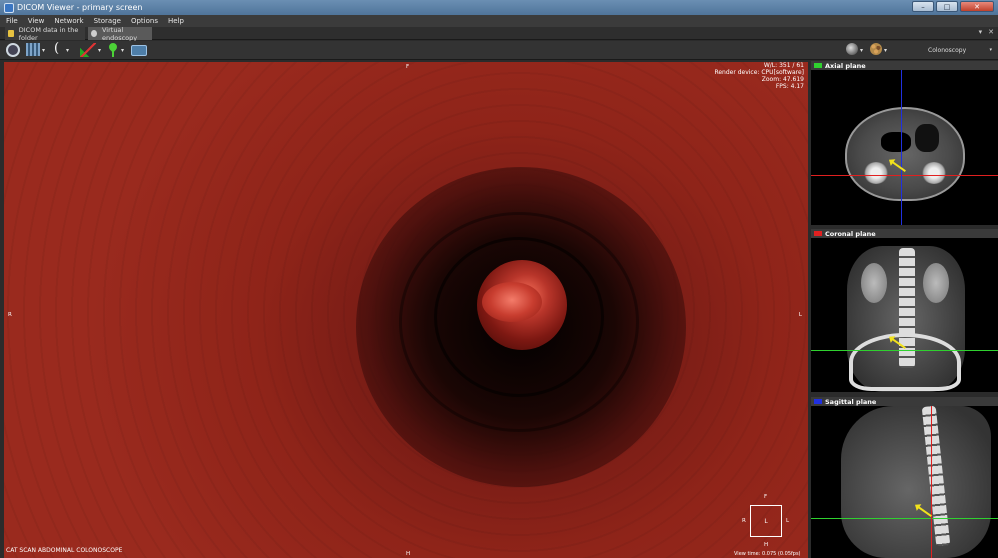 The width and height of the screenshot is (998, 558). What do you see at coordinates (67, 54) in the screenshot?
I see `curve-dropdown-icon: ▾` at bounding box center [67, 54].